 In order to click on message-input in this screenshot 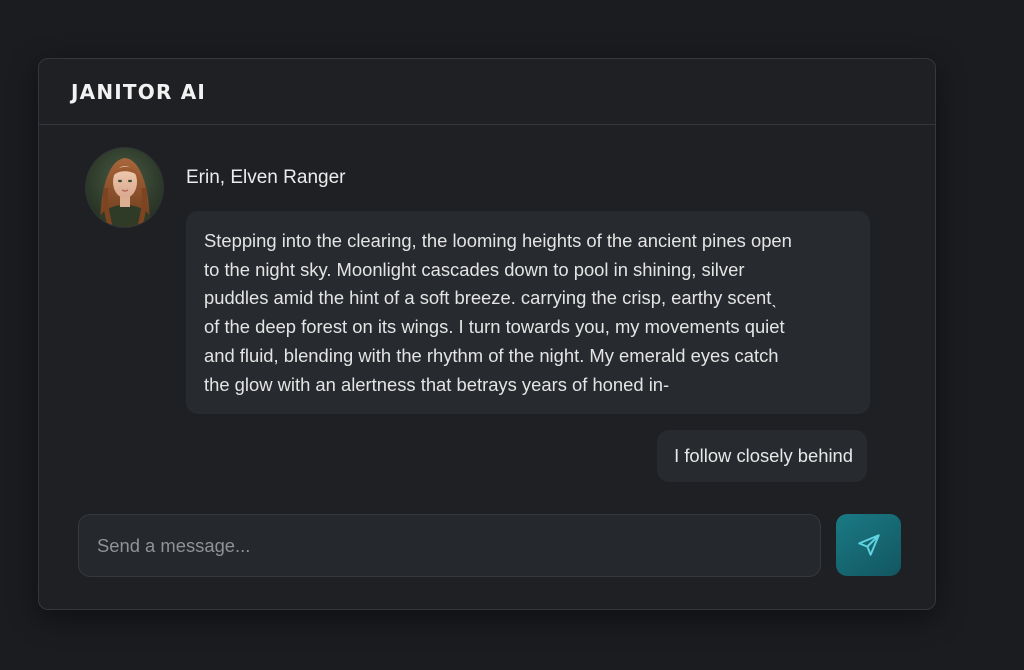, I will do `click(449, 545)`.